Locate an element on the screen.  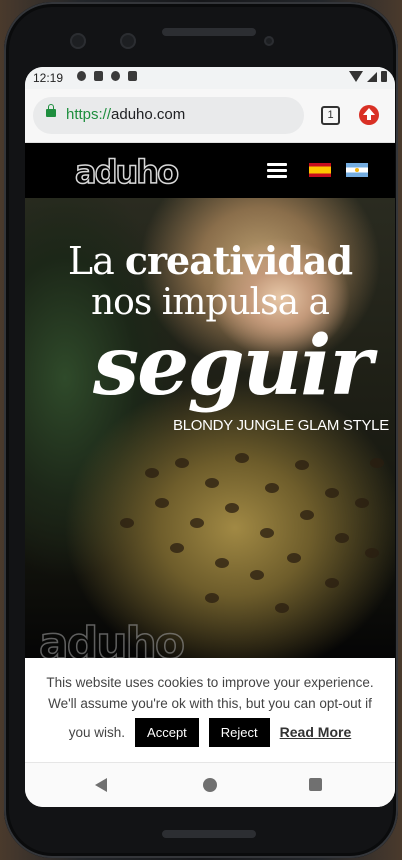
status-bar: 12:19 is located at coordinates (210, 78).